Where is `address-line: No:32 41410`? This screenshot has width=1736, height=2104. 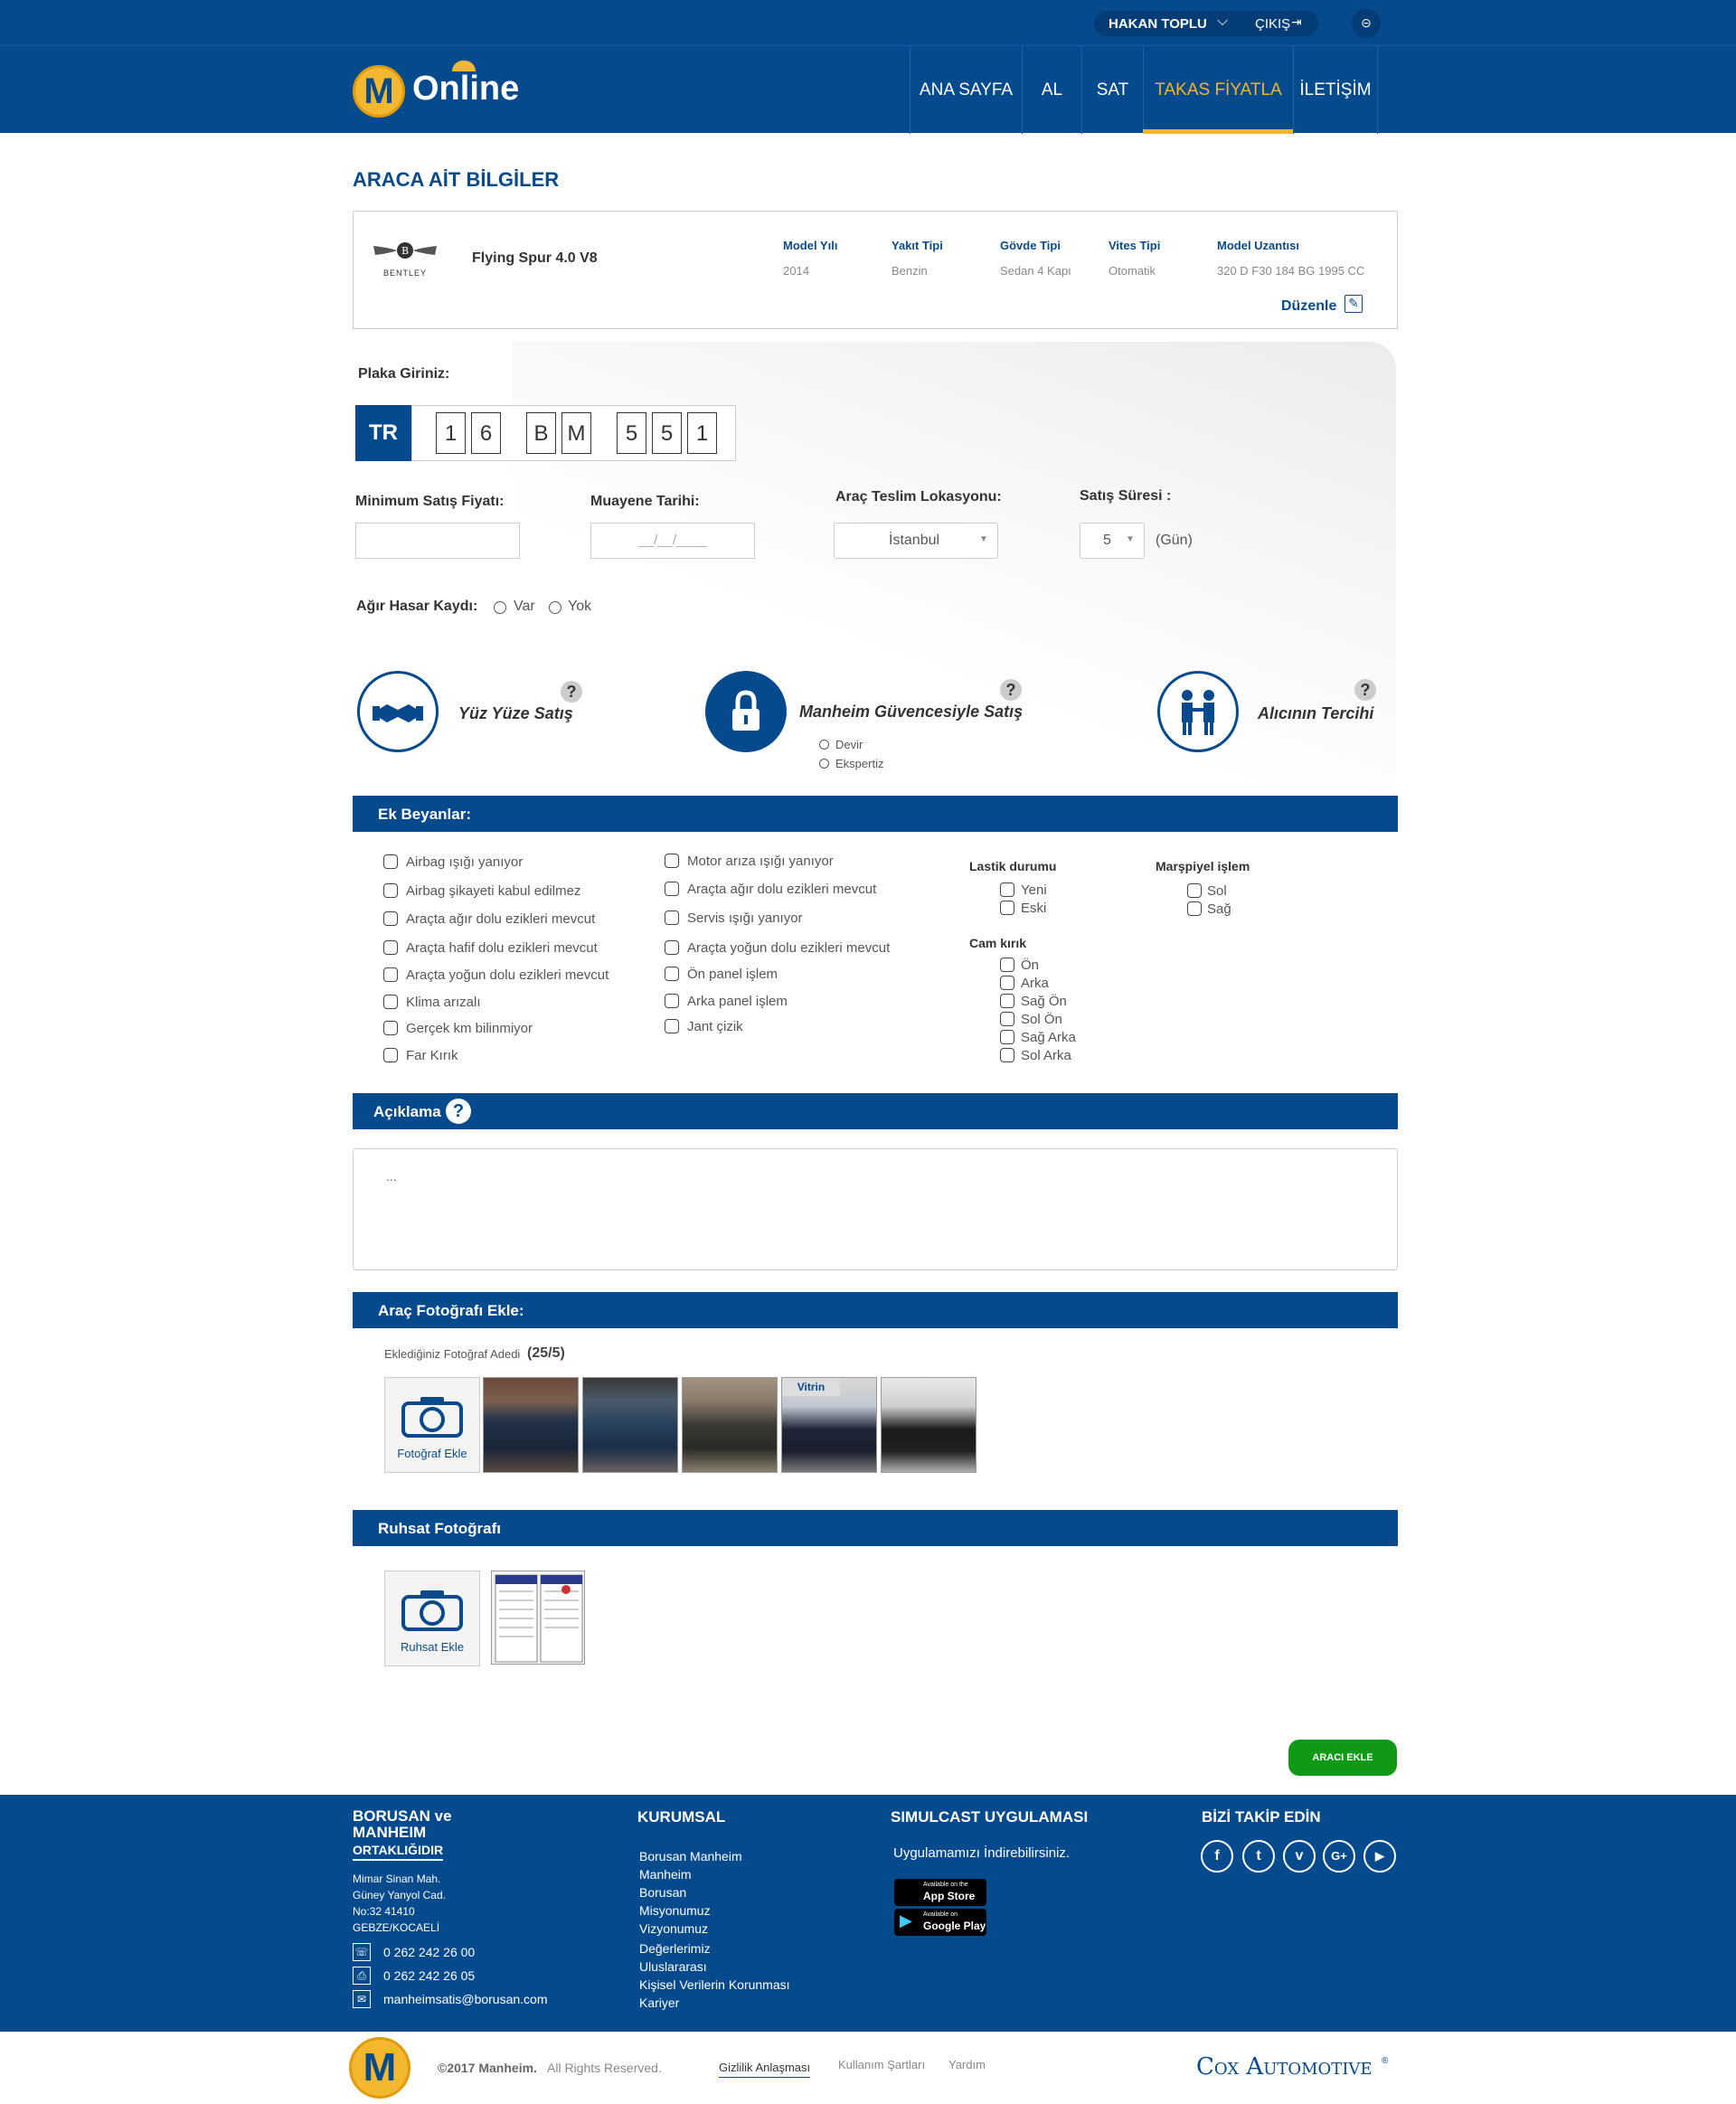 address-line: No:32 41410 is located at coordinates (384, 1911).